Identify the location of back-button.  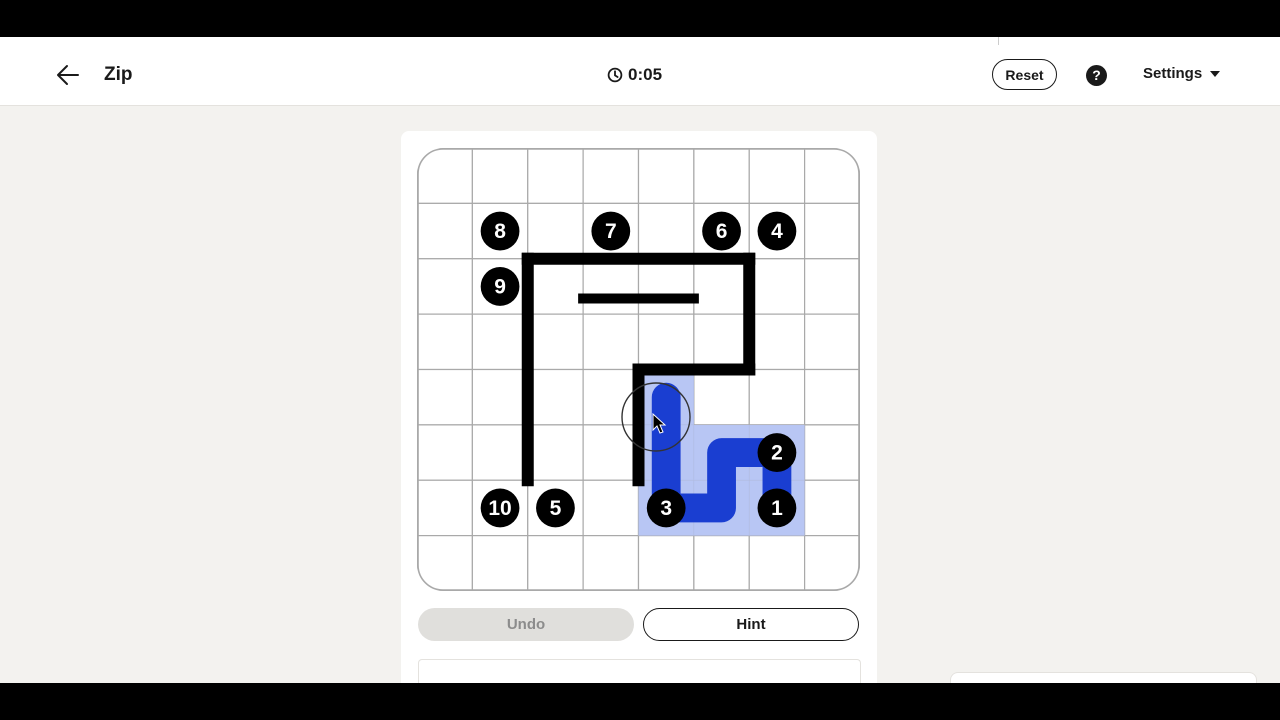
(68, 75).